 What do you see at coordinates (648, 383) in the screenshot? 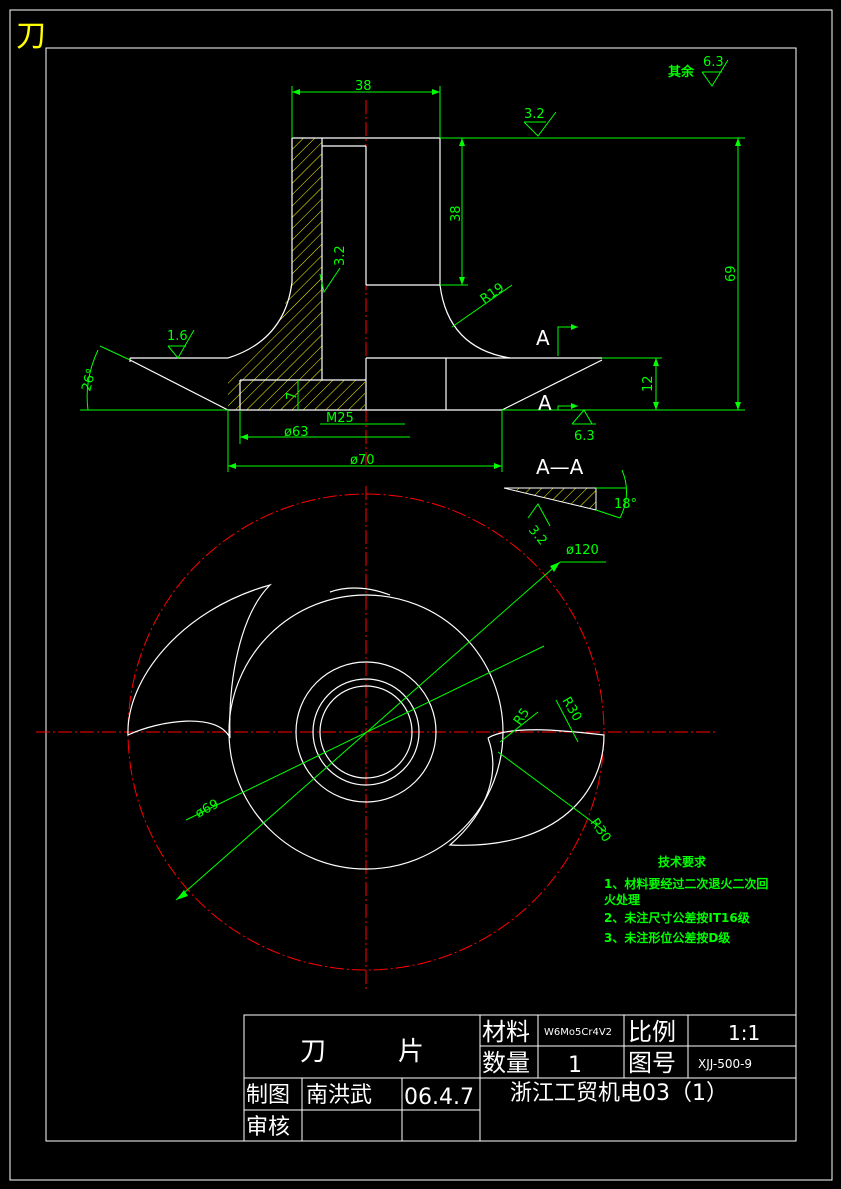
I see `dim-flange-height: 12` at bounding box center [648, 383].